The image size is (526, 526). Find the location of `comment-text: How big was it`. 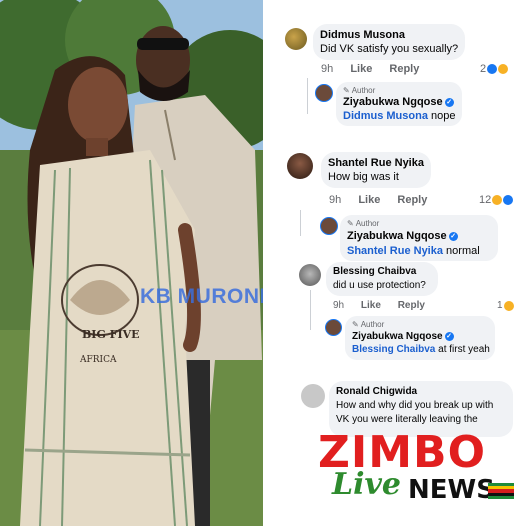

comment-text: How big was it is located at coordinates (363, 177).